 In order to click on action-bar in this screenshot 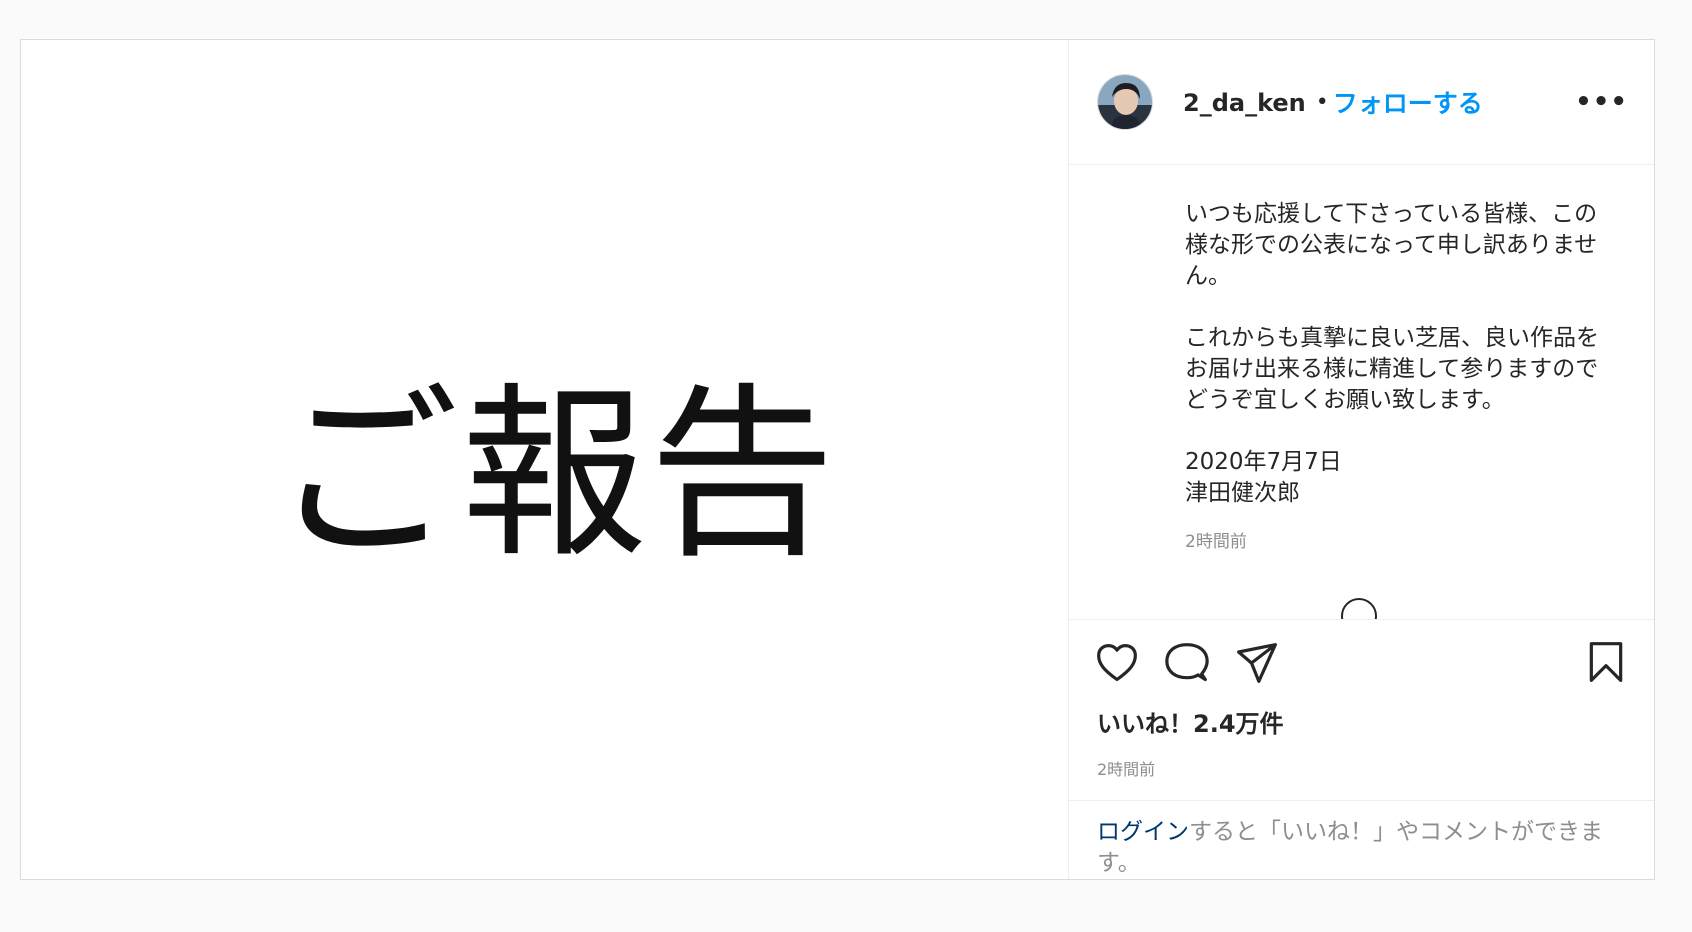, I will do `click(1361, 663)`.